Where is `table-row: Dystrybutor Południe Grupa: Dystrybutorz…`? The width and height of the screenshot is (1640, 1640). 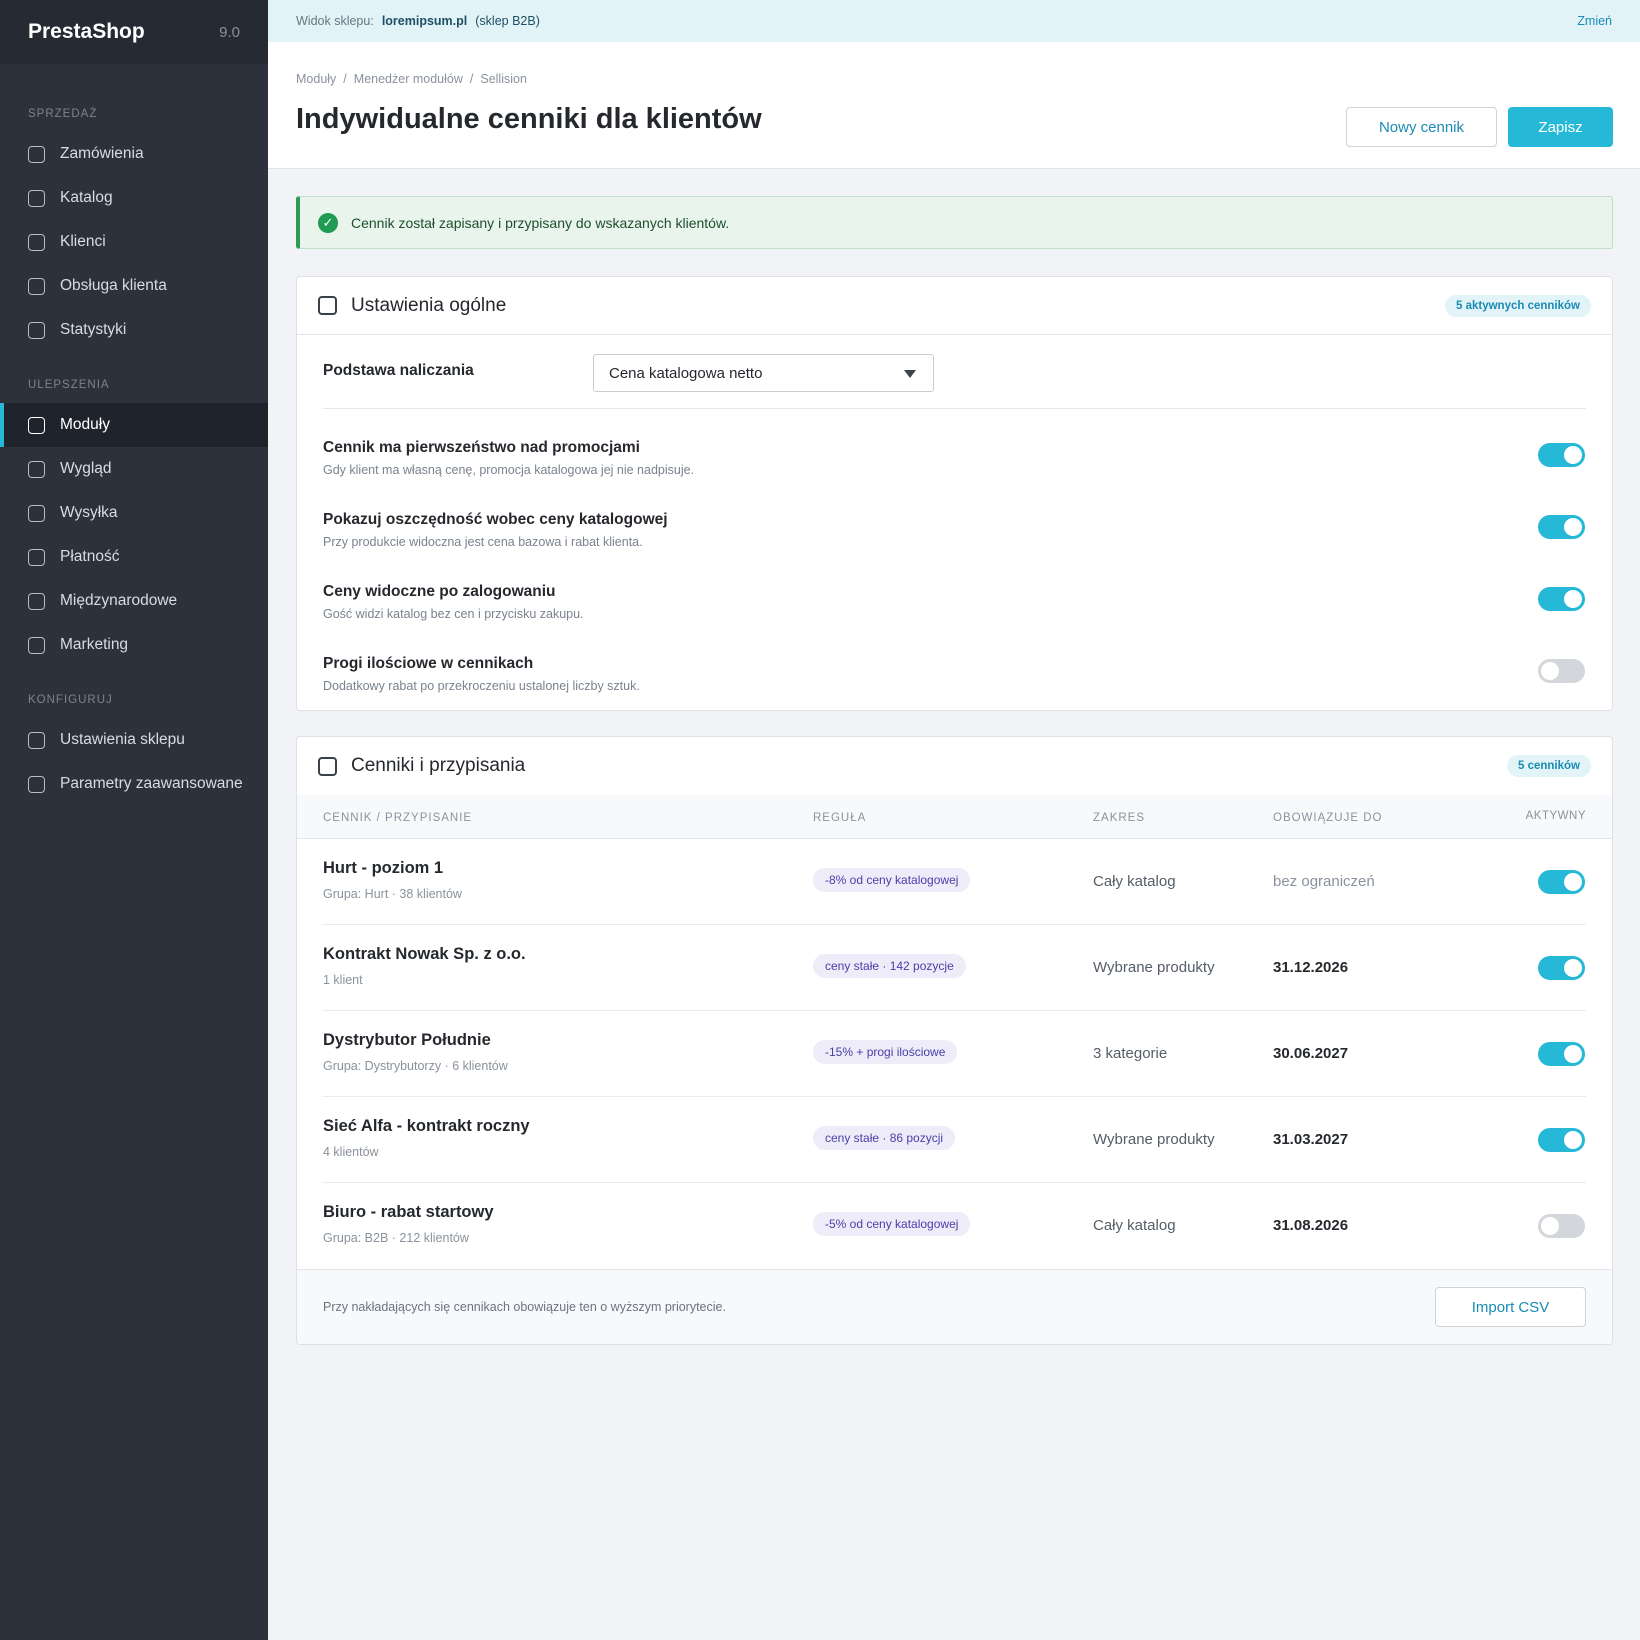 table-row: Dystrybutor Południe Grupa: Dystrybutorz… is located at coordinates (954, 1054).